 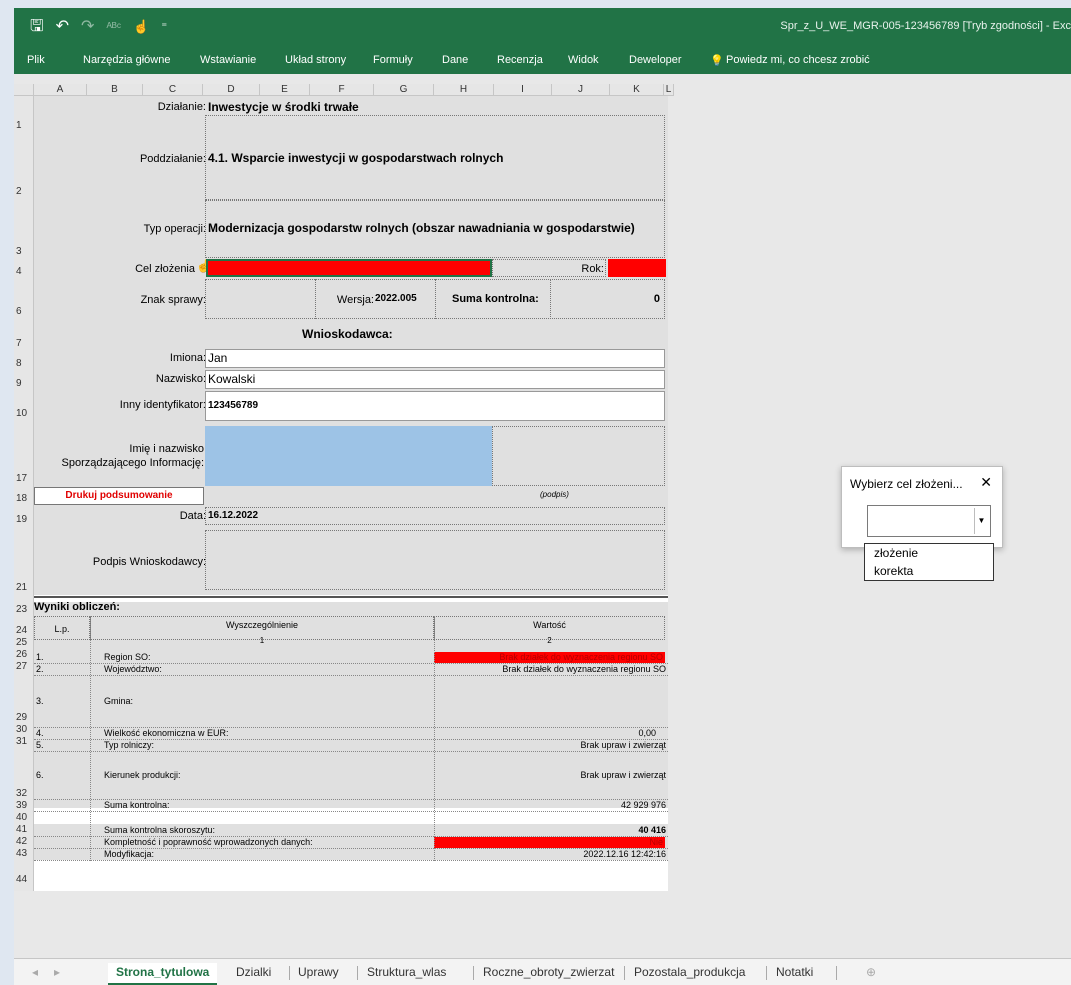 What do you see at coordinates (24, 519) in the screenshot?
I see `row-header: 19` at bounding box center [24, 519].